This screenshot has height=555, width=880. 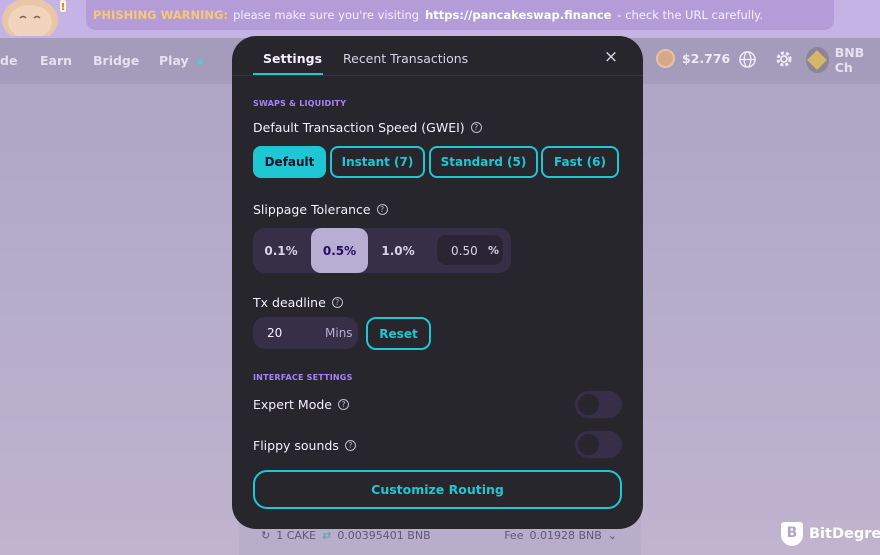 What do you see at coordinates (384, 535) in the screenshot?
I see `rate-right: 0.00395401 BNB` at bounding box center [384, 535].